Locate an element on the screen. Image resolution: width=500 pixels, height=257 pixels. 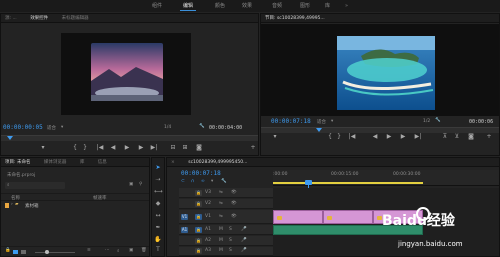
a2-solo-button: S is located at coordinates (230, 240).